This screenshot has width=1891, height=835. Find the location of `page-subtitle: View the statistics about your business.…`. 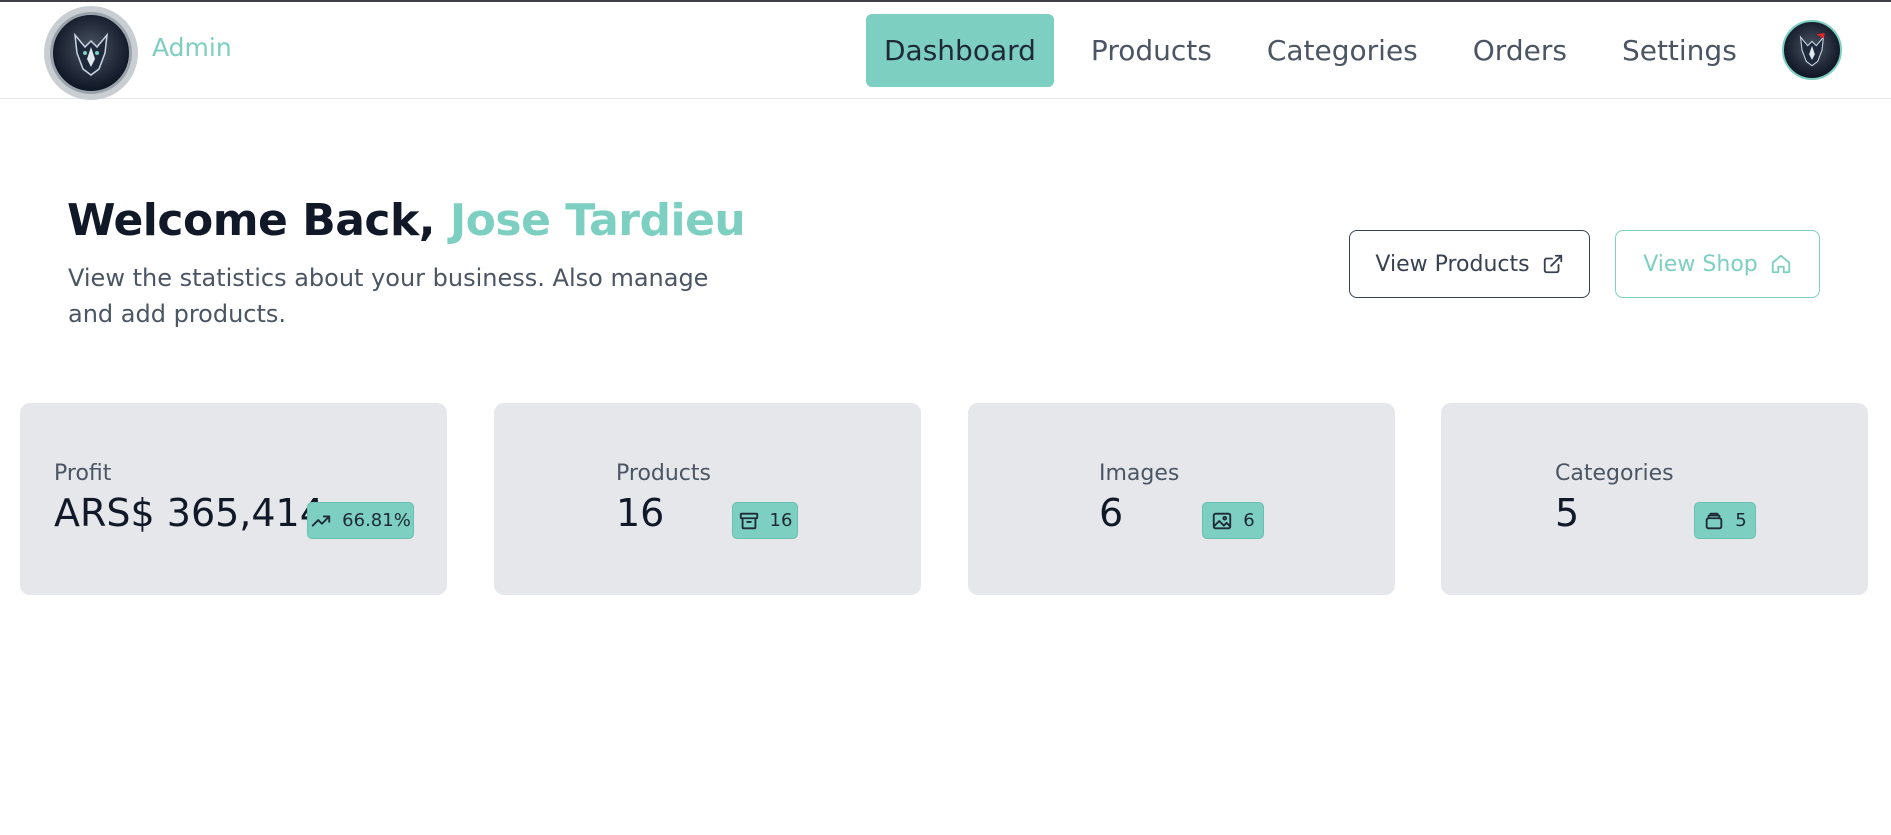

page-subtitle: View the statistics about your business.… is located at coordinates (388, 296).